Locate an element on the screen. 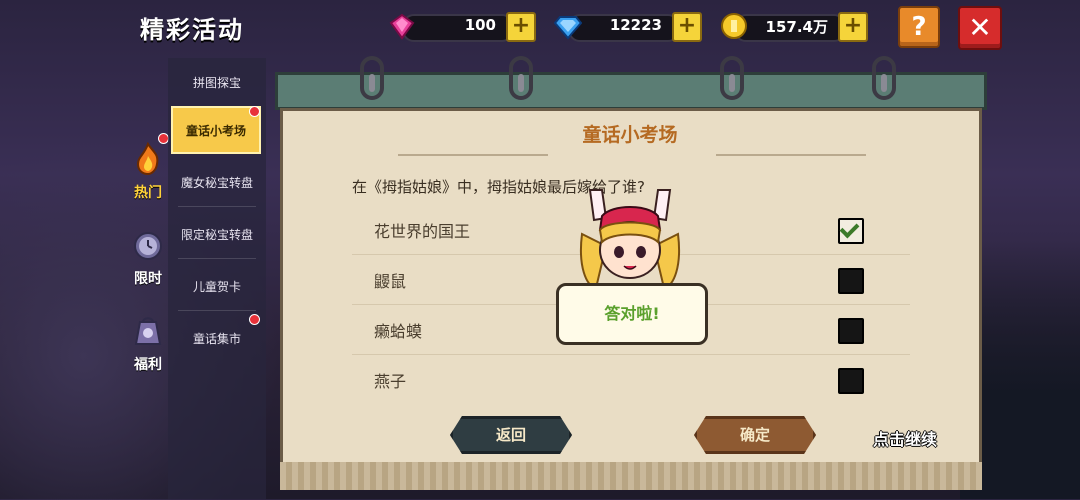  back-button: 返回 is located at coordinates (511, 435).